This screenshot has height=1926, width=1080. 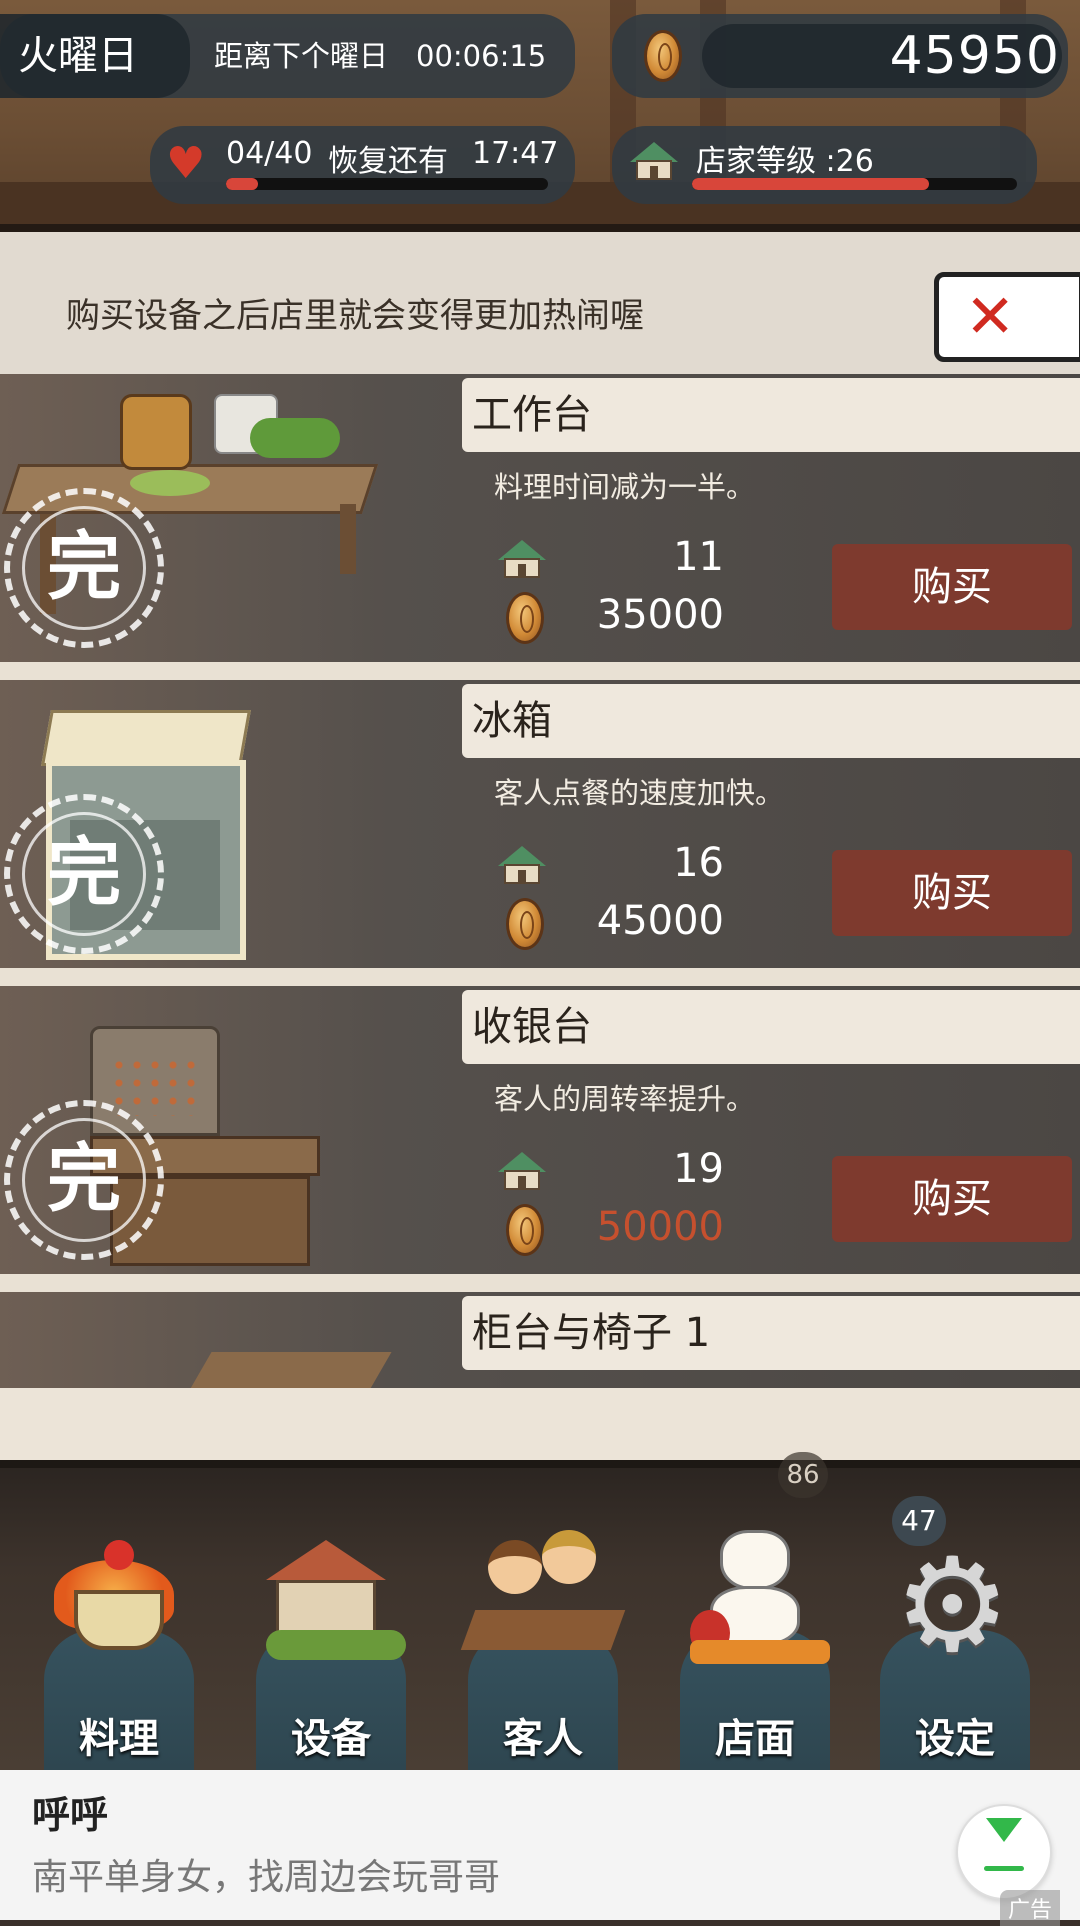 I want to click on list-footer, so click(x=540, y=1424).